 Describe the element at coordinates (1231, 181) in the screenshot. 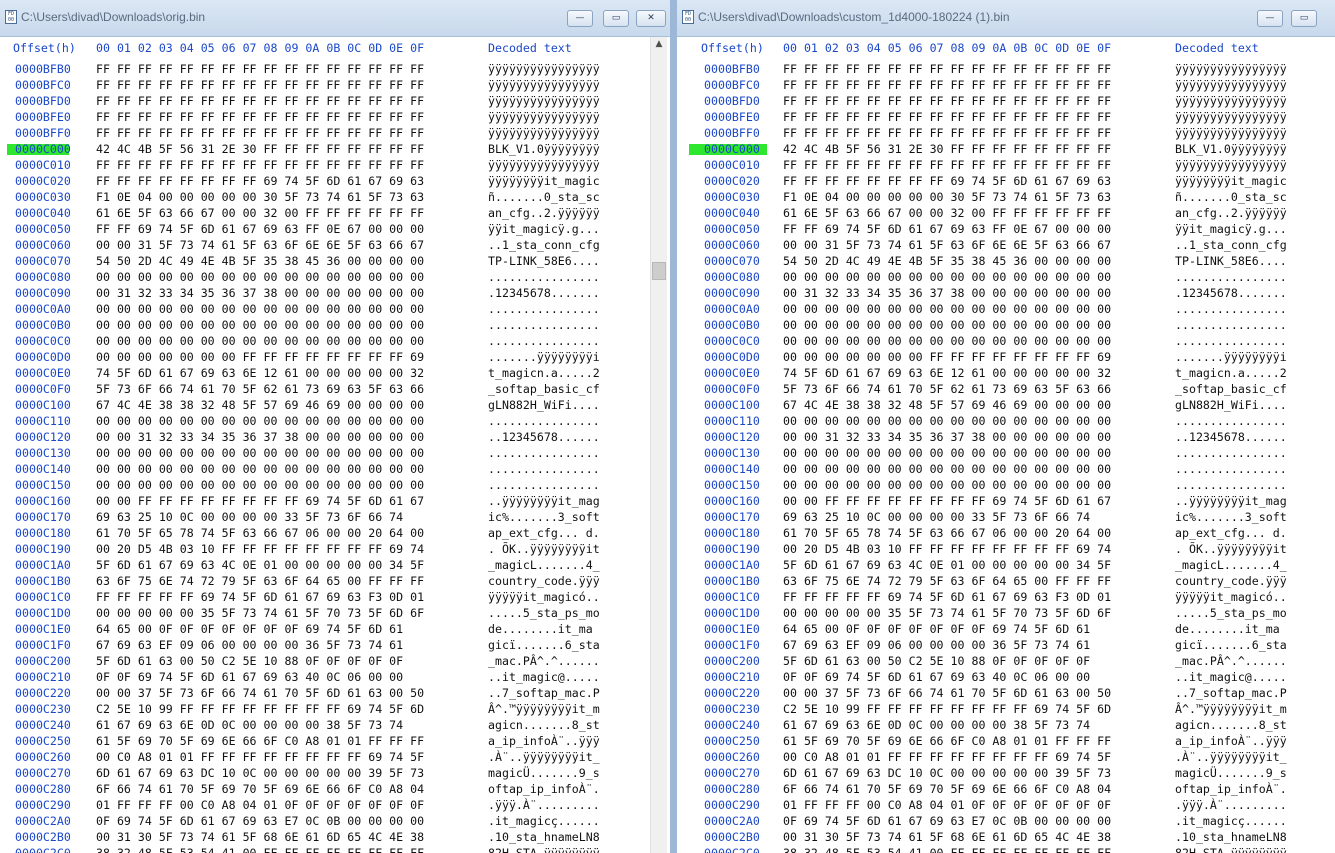

I see `row-decoded-text: ÿÿÿÿÿÿÿÿit_magic` at that location.